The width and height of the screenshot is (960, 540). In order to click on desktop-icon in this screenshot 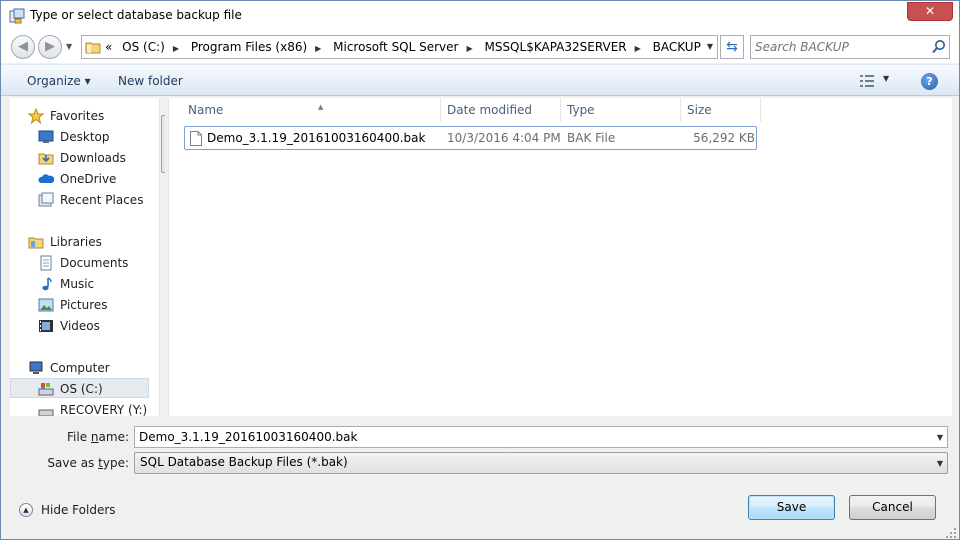, I will do `click(46, 136)`.